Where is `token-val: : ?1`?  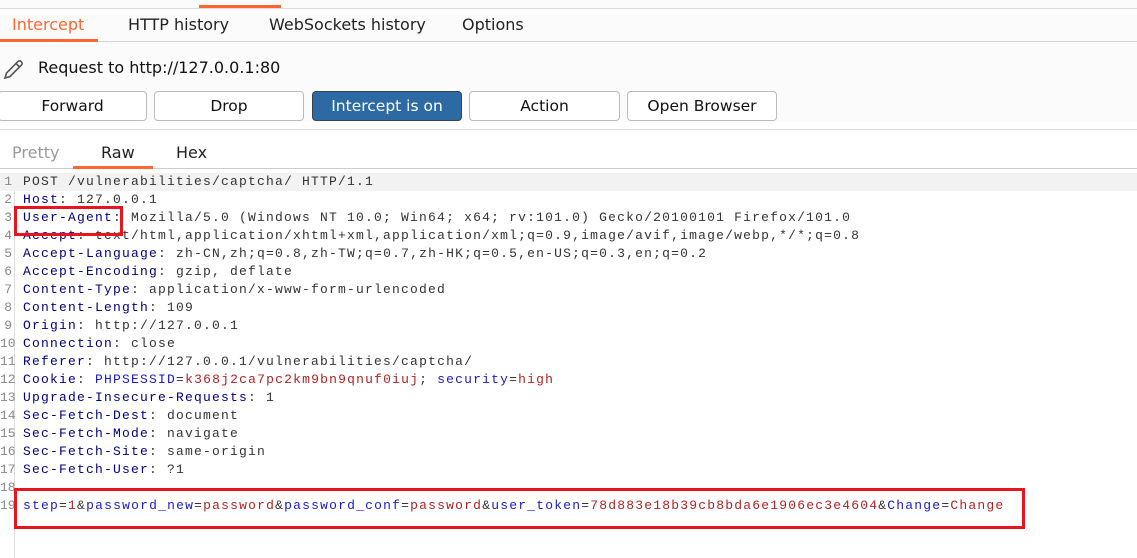 token-val: : ?1 is located at coordinates (167, 469).